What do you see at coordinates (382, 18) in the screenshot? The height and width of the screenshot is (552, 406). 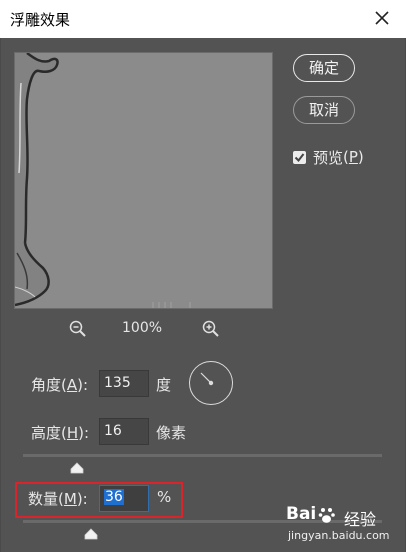 I see `close-icon` at bounding box center [382, 18].